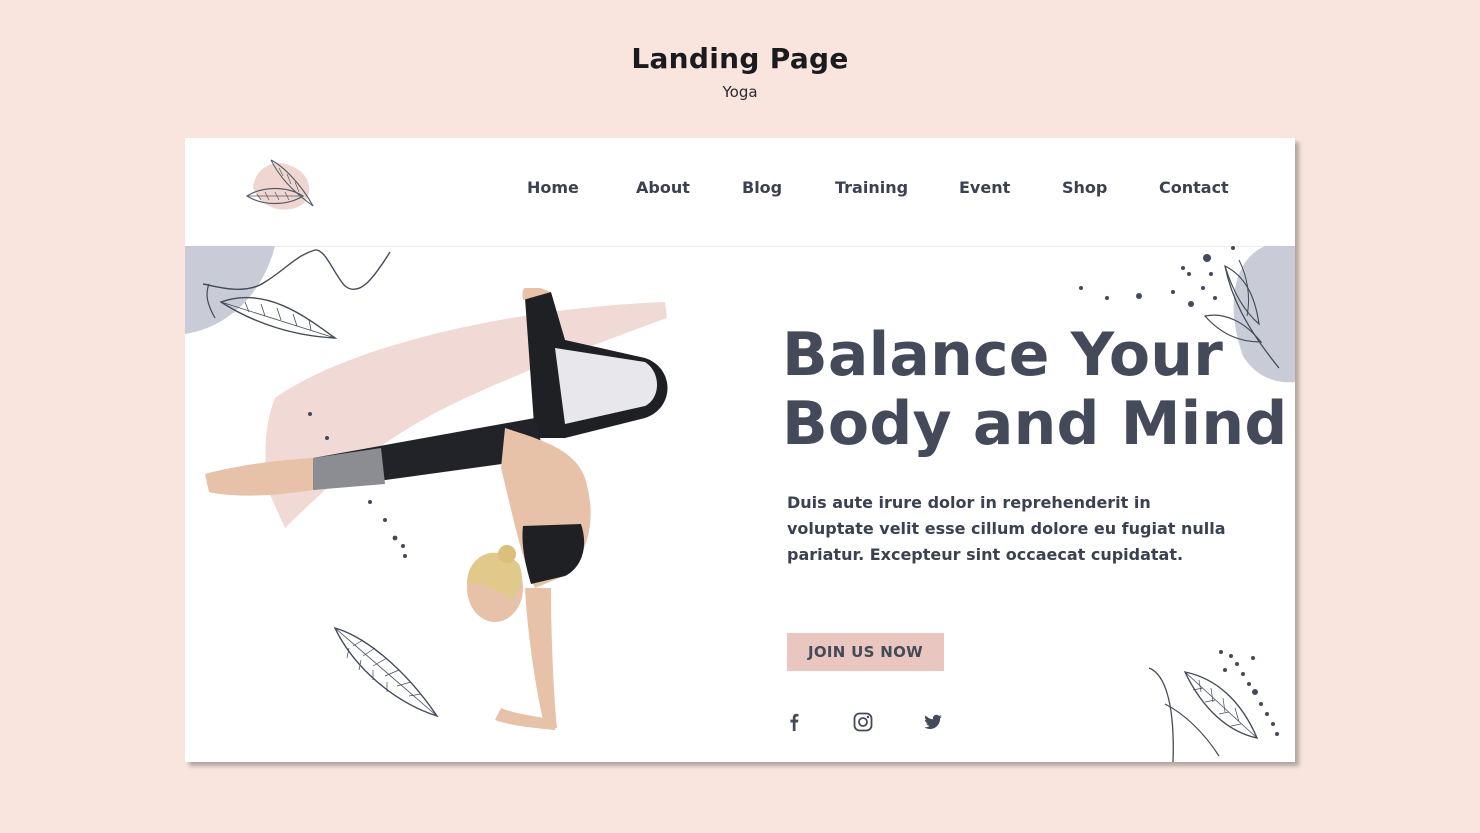  What do you see at coordinates (762, 187) in the screenshot?
I see `nav-blog: Blog` at bounding box center [762, 187].